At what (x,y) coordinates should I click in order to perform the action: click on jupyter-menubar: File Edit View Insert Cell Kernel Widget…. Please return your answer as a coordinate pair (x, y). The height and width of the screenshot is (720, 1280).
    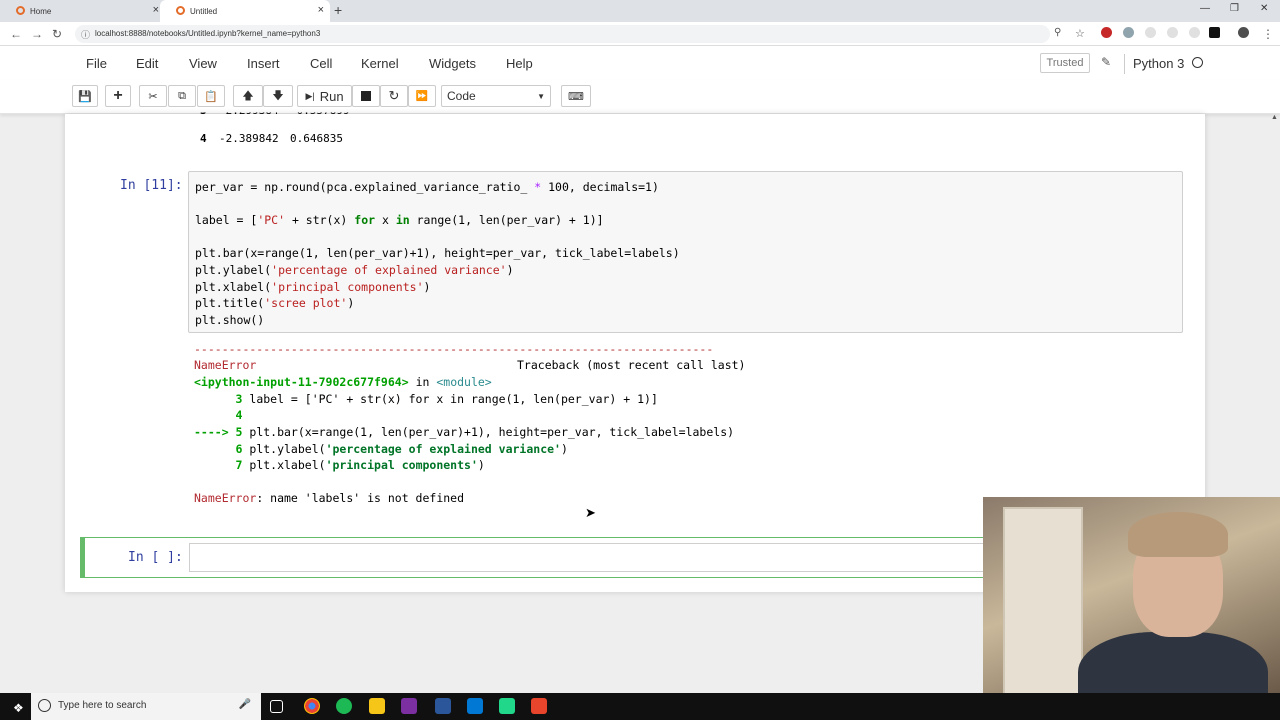
    Looking at the image, I should click on (640, 63).